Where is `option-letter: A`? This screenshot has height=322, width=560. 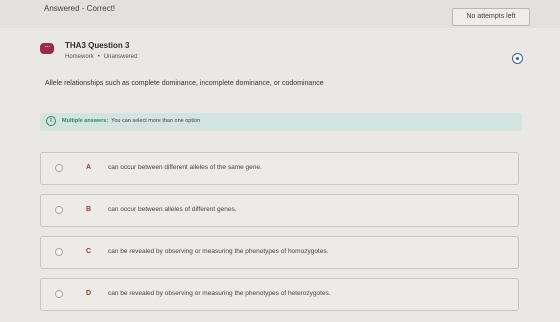
option-letter: A is located at coordinates (89, 167).